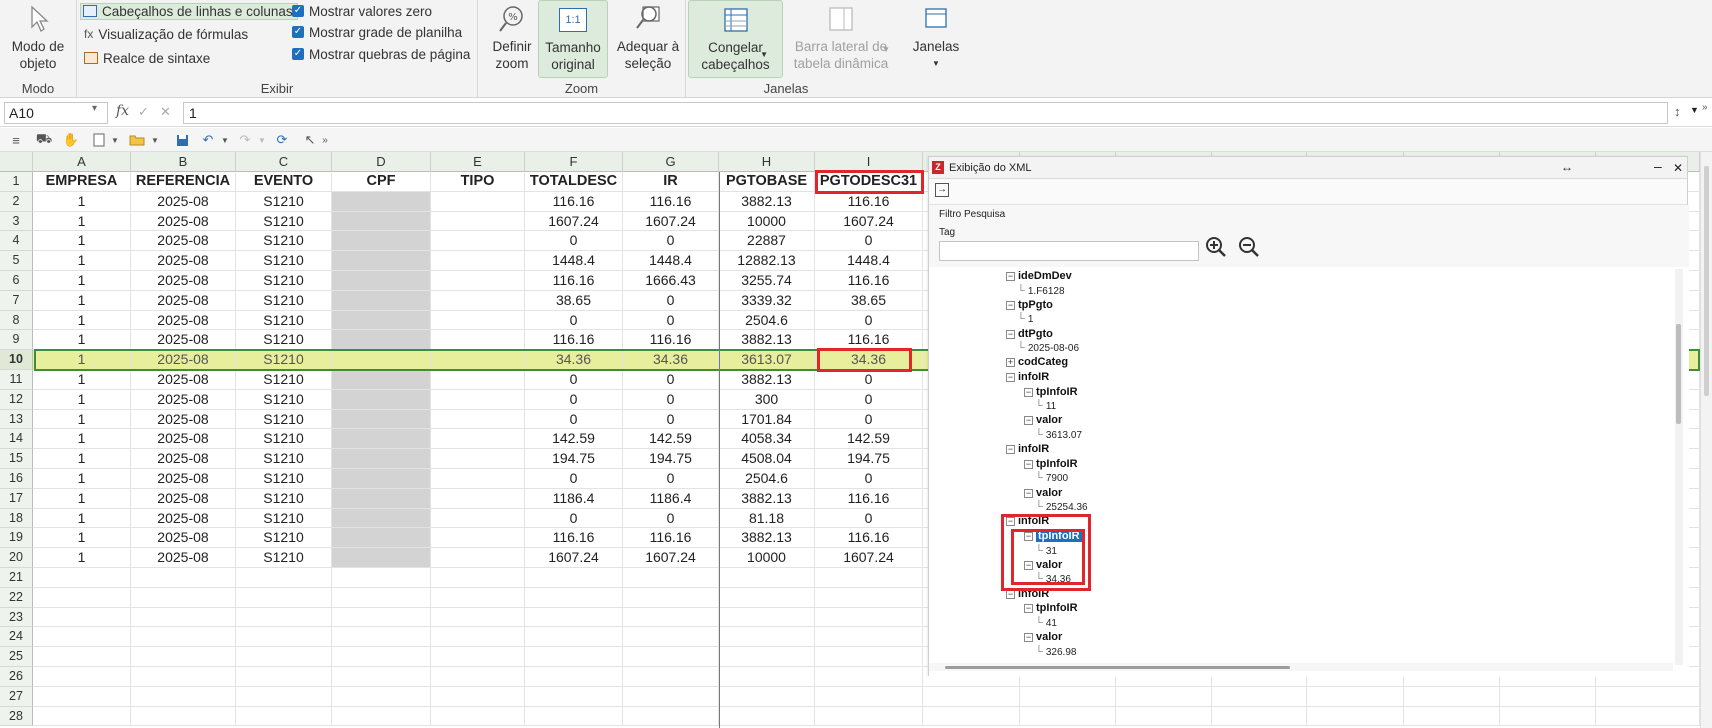 Image resolution: width=1712 pixels, height=728 pixels. What do you see at coordinates (16, 281) in the screenshot?
I see `row-header: 6` at bounding box center [16, 281].